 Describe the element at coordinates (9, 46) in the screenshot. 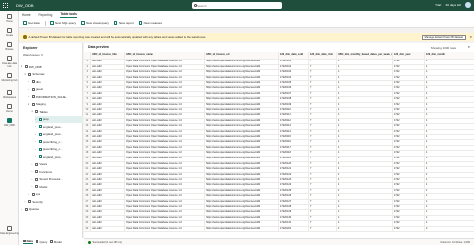

I see `rail-item-3: Browse` at that location.